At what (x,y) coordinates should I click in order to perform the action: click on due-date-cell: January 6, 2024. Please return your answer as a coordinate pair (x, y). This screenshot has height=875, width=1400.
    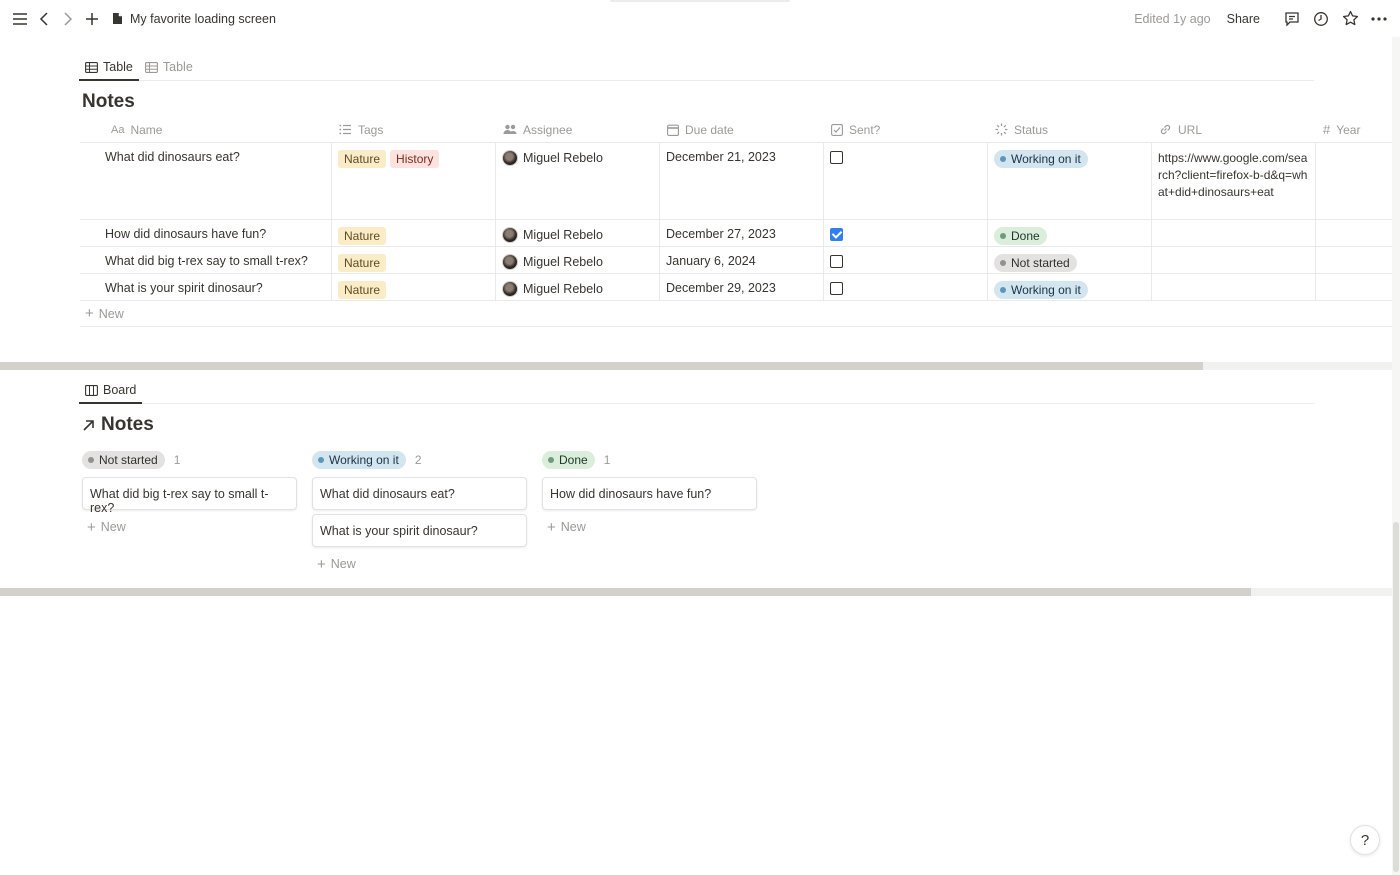
    Looking at the image, I should click on (741, 260).